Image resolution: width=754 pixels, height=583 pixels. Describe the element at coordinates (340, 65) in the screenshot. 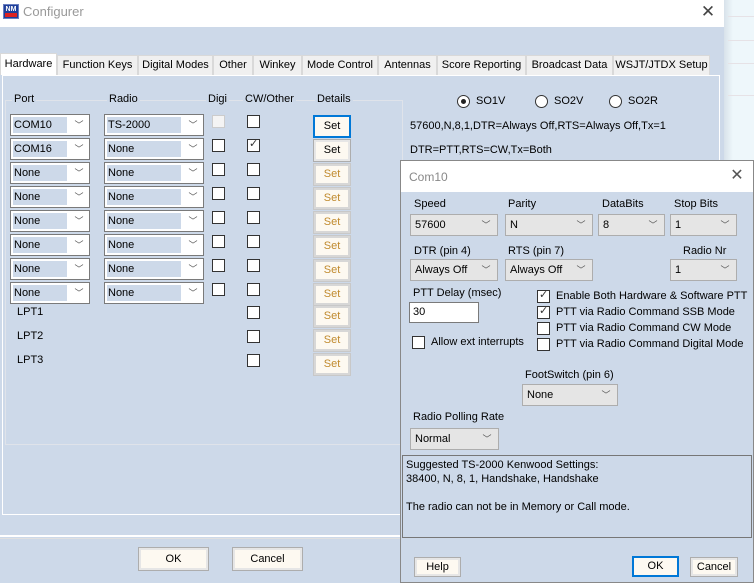

I see `tab-mode-control: Mode Control` at that location.